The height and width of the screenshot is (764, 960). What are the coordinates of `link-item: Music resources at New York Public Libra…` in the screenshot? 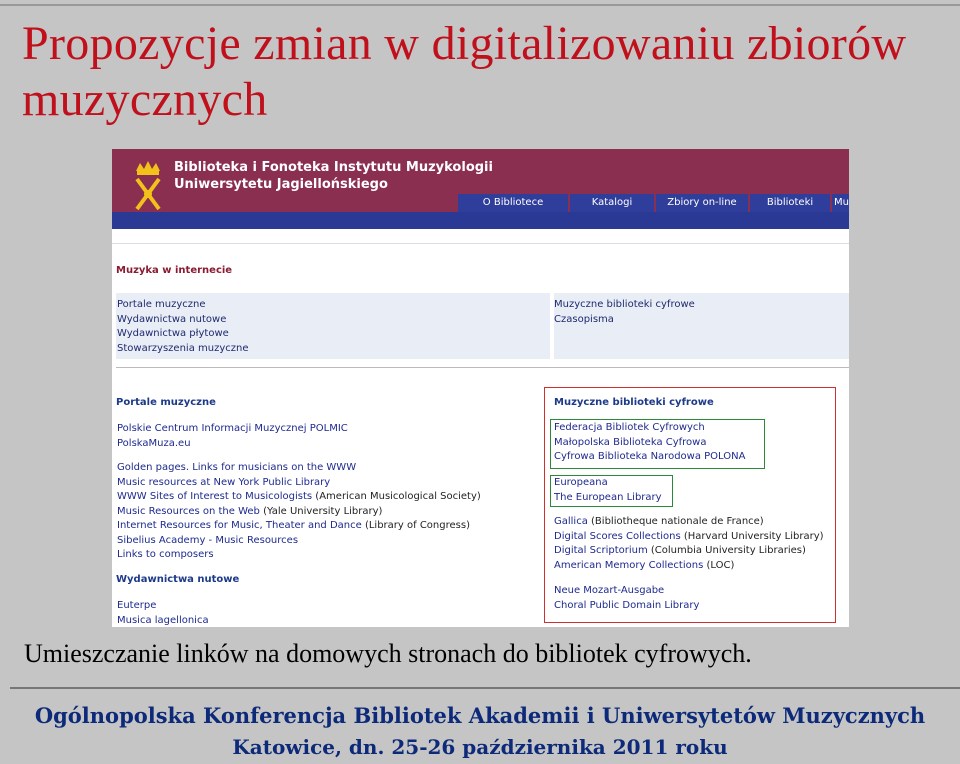 It's located at (223, 482).